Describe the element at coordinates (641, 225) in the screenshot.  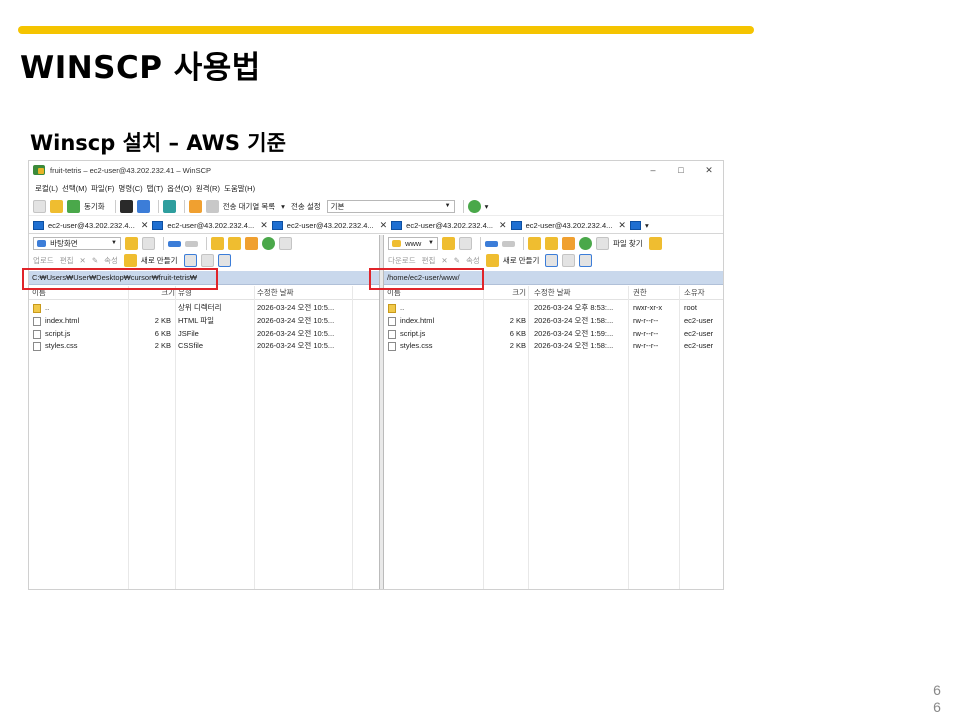
I see `new-tab-button: ▾` at that location.